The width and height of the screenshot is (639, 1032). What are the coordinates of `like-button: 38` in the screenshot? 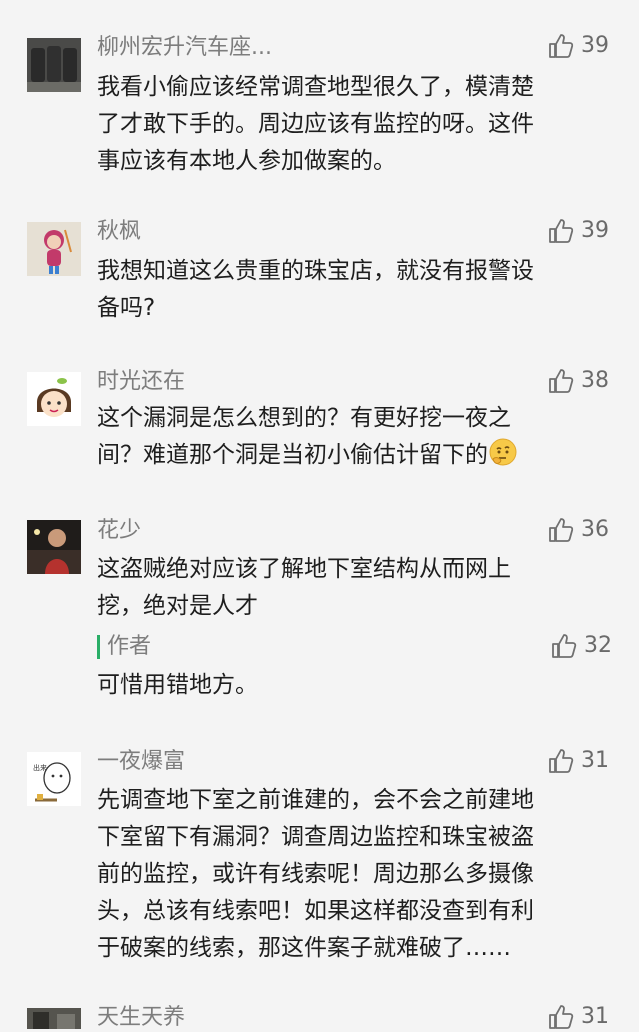 It's located at (578, 381).